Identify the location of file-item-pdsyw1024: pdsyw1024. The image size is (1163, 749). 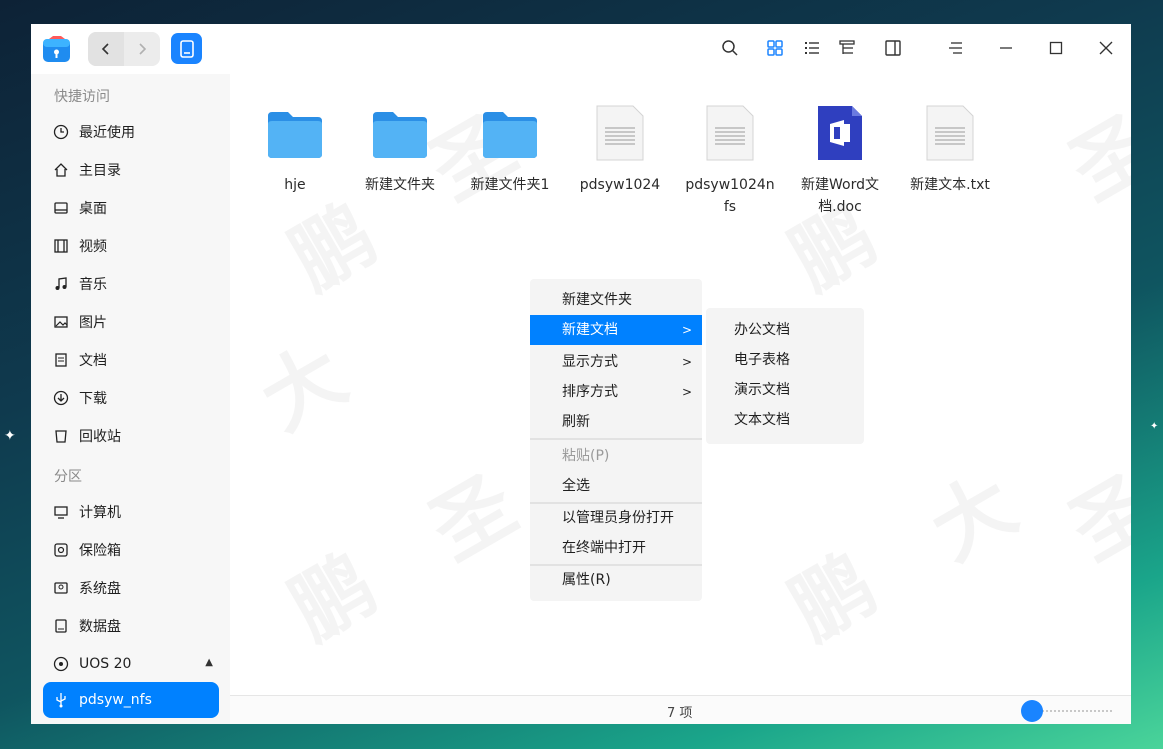
(620, 149).